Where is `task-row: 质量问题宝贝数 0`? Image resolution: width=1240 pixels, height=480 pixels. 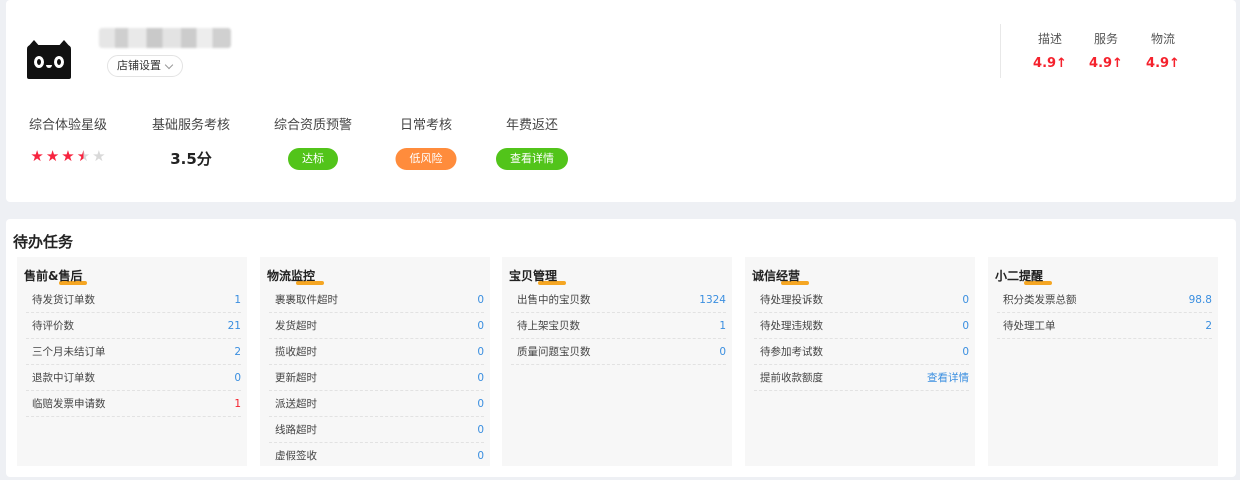 task-row: 质量问题宝贝数 0 is located at coordinates (618, 352).